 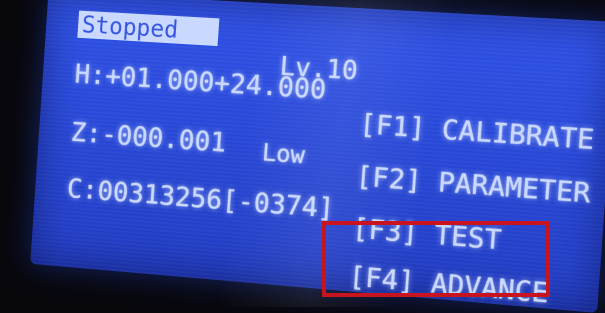 What do you see at coordinates (148, 28) in the screenshot?
I see `status-label: Stopped` at bounding box center [148, 28].